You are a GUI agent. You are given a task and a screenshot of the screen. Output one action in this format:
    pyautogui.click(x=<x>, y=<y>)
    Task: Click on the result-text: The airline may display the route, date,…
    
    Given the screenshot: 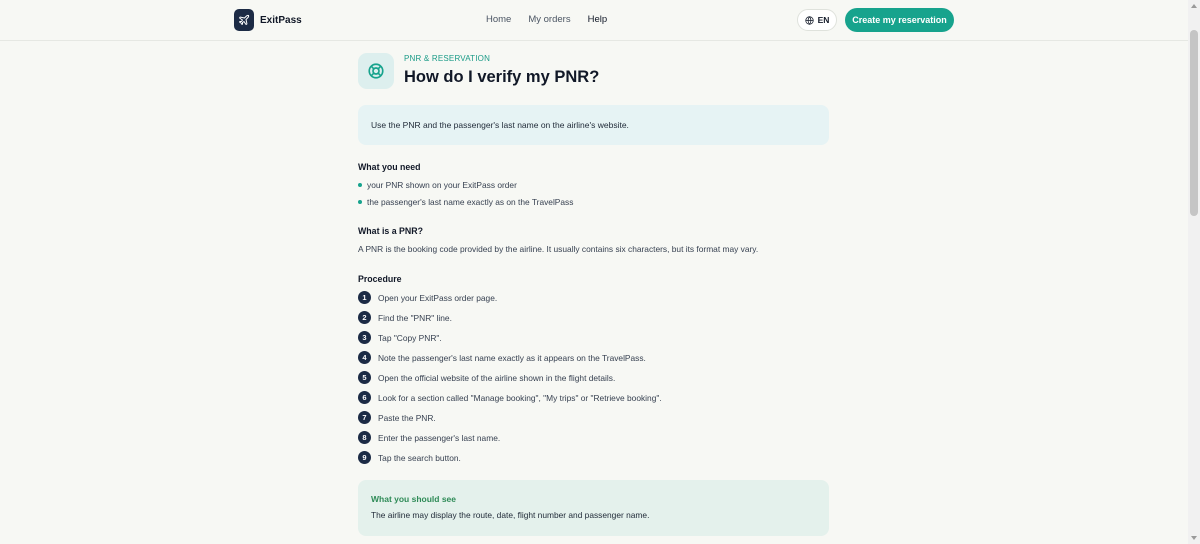 What is the action you would take?
    pyautogui.click(x=510, y=515)
    